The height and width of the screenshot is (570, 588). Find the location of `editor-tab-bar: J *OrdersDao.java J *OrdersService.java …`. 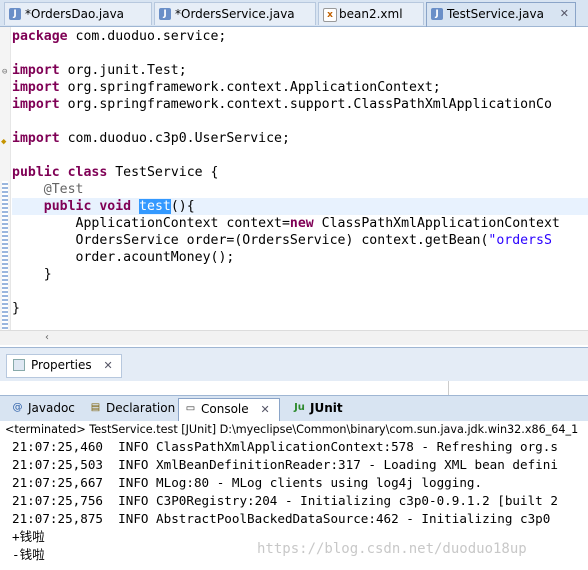

editor-tab-bar: J *OrdersDao.java J *OrdersService.java … is located at coordinates (294, 13).